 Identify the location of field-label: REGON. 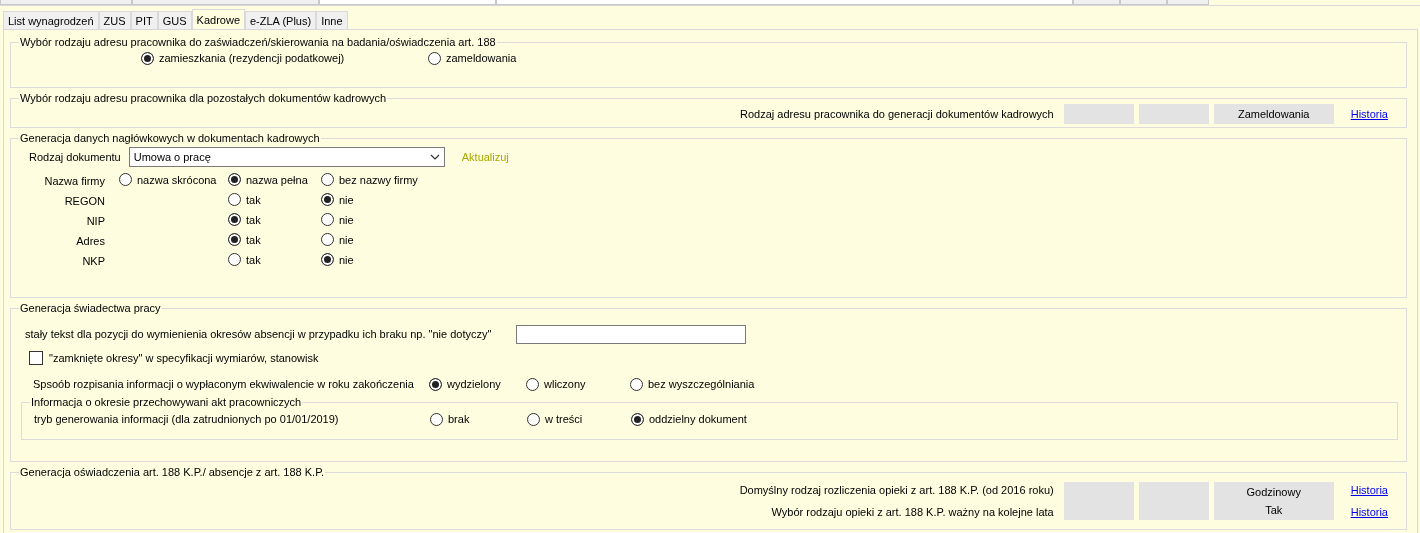
(84, 200).